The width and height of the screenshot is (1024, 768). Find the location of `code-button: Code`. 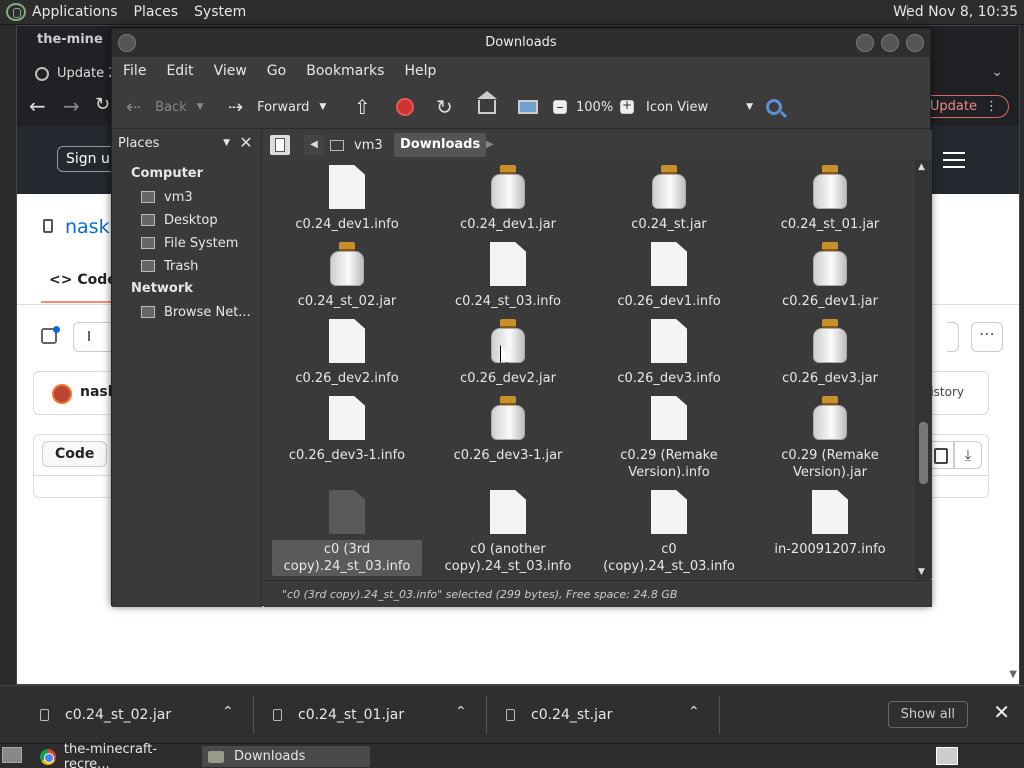

code-button: Code is located at coordinates (75, 454).